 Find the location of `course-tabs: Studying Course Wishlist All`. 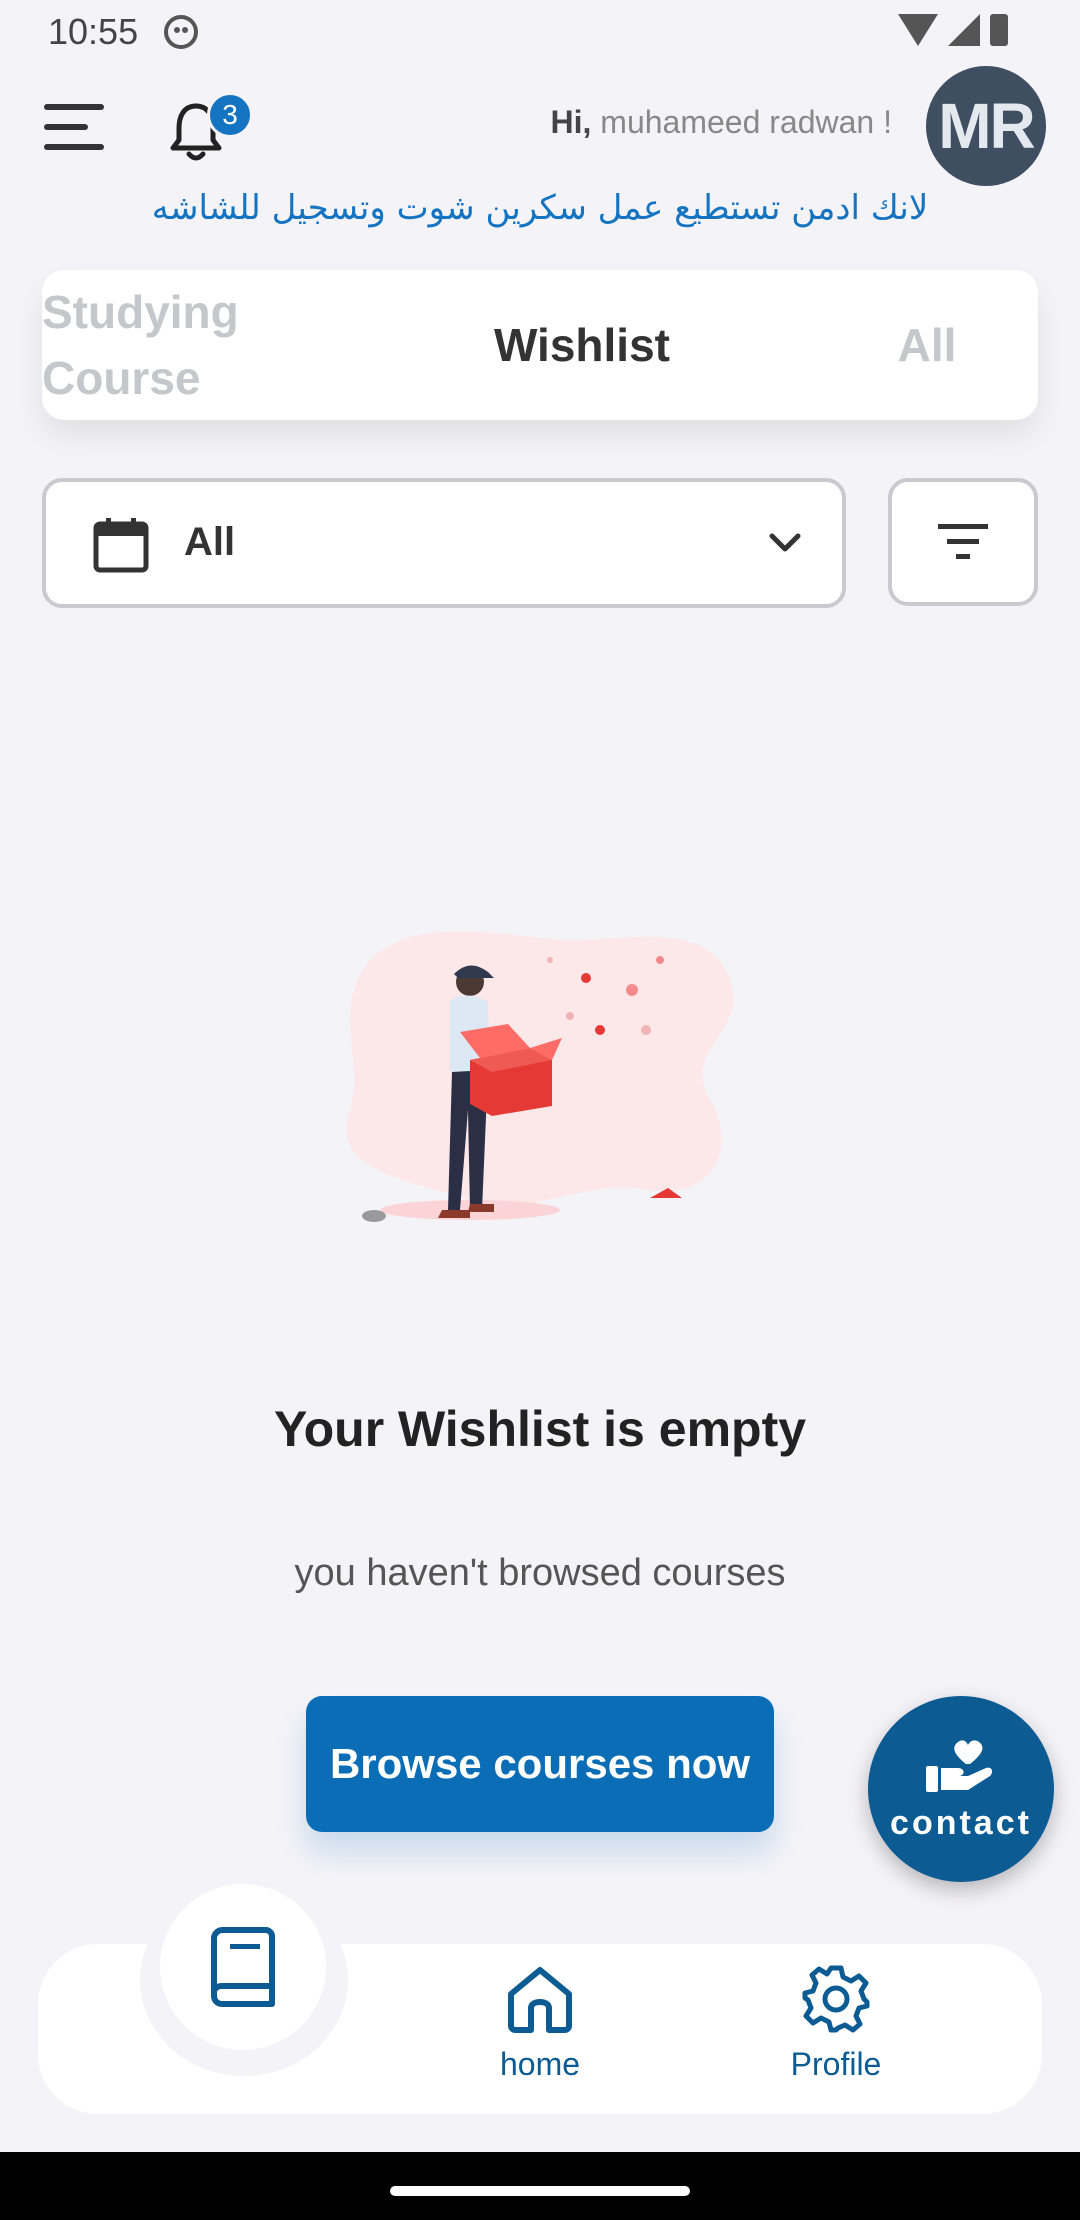

course-tabs: Studying Course Wishlist All is located at coordinates (540, 345).